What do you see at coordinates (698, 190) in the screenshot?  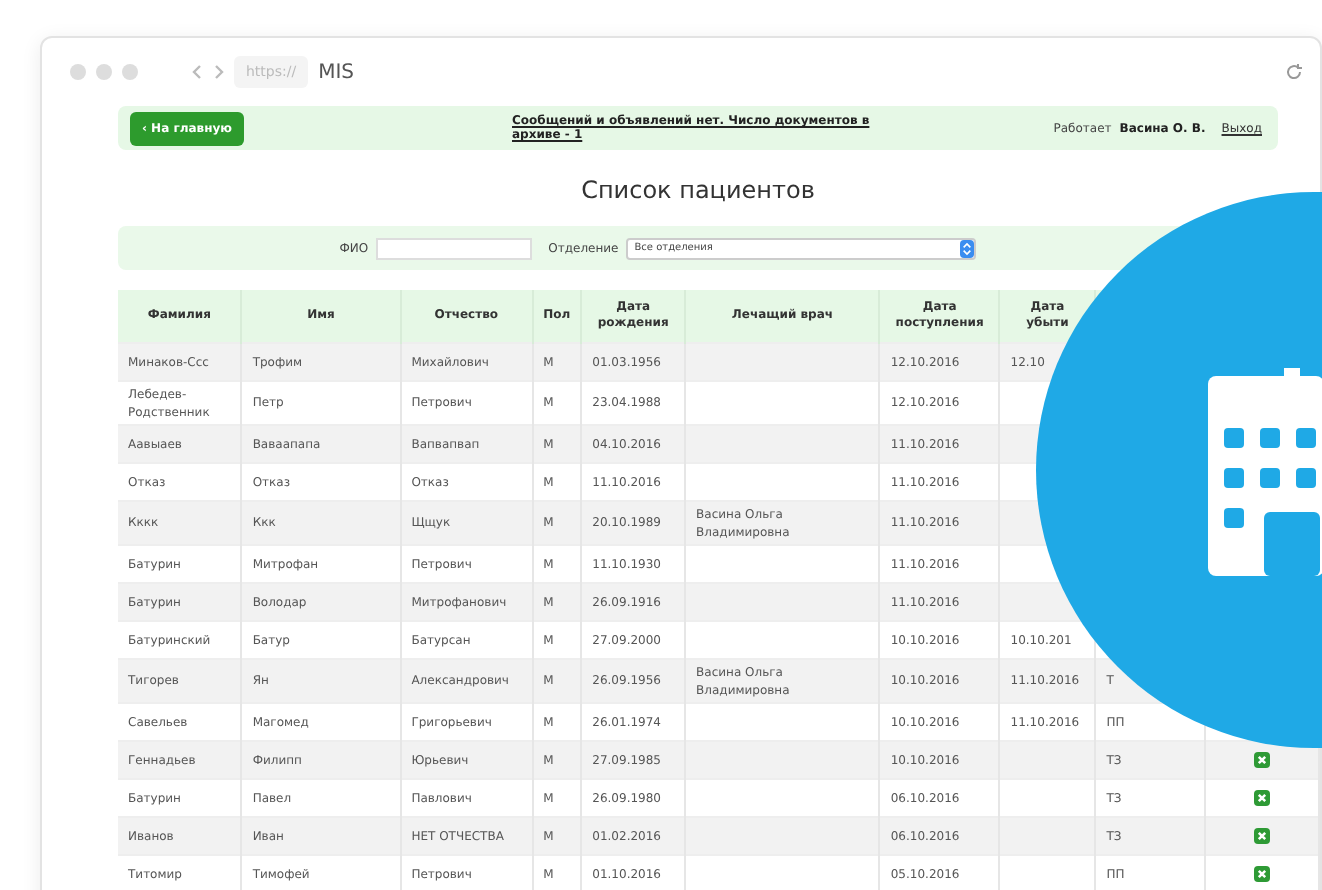 I see `page-heading: Список пациентов` at bounding box center [698, 190].